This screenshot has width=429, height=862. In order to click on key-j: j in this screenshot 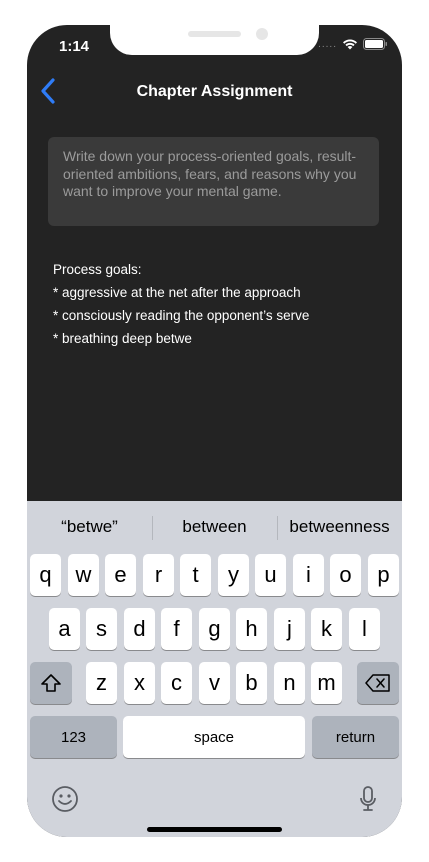, I will do `click(289, 629)`.